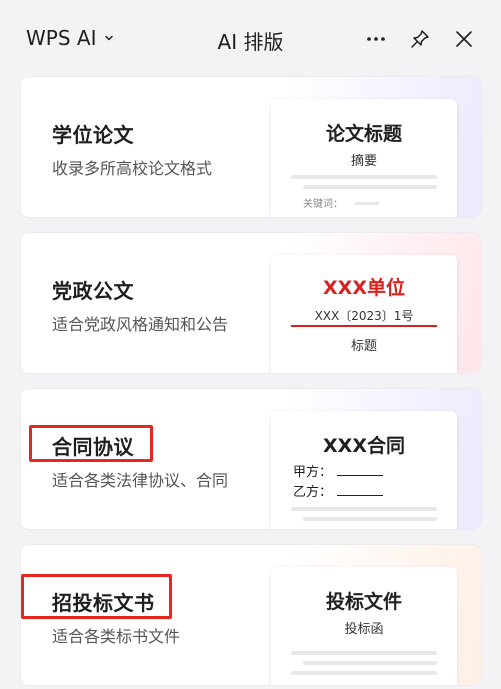 The height and width of the screenshot is (689, 501). I want to click on thesis-preview: 论文标题 摘要 关键词：, so click(364, 158).